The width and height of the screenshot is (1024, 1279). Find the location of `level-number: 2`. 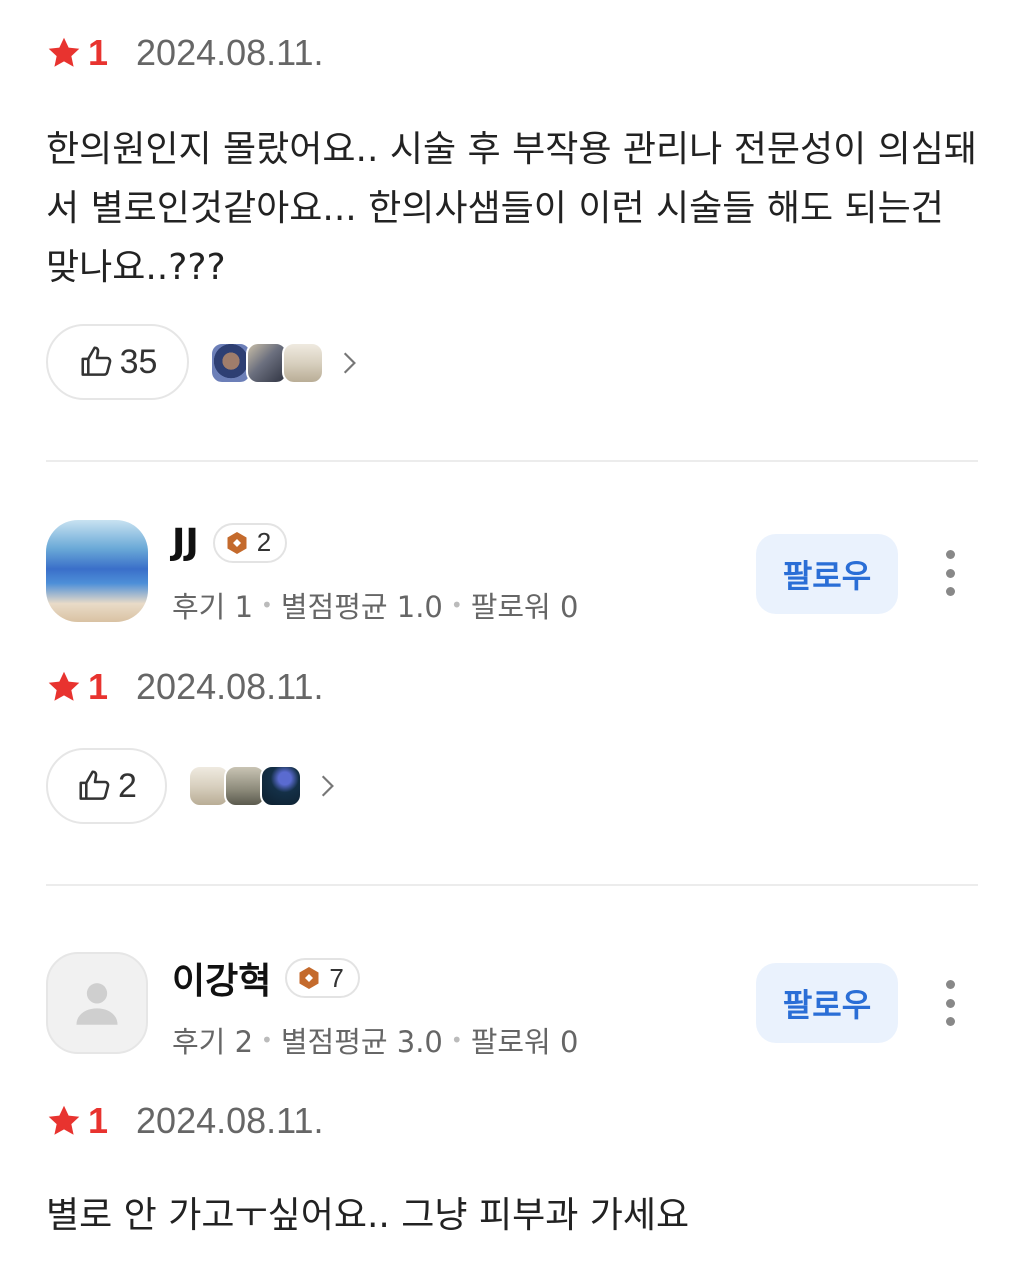

level-number: 2 is located at coordinates (264, 542).